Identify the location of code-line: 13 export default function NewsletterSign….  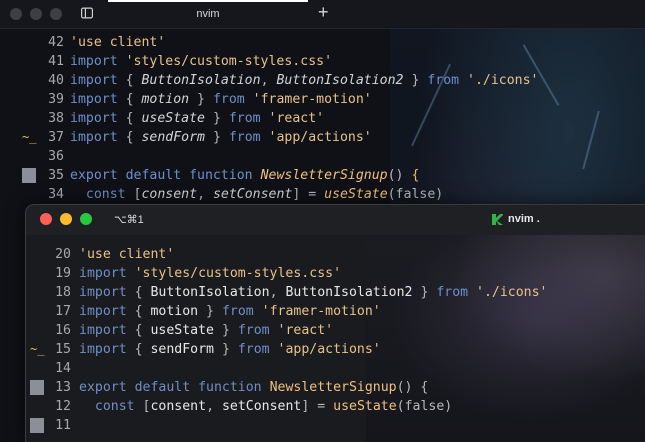
(335, 387).